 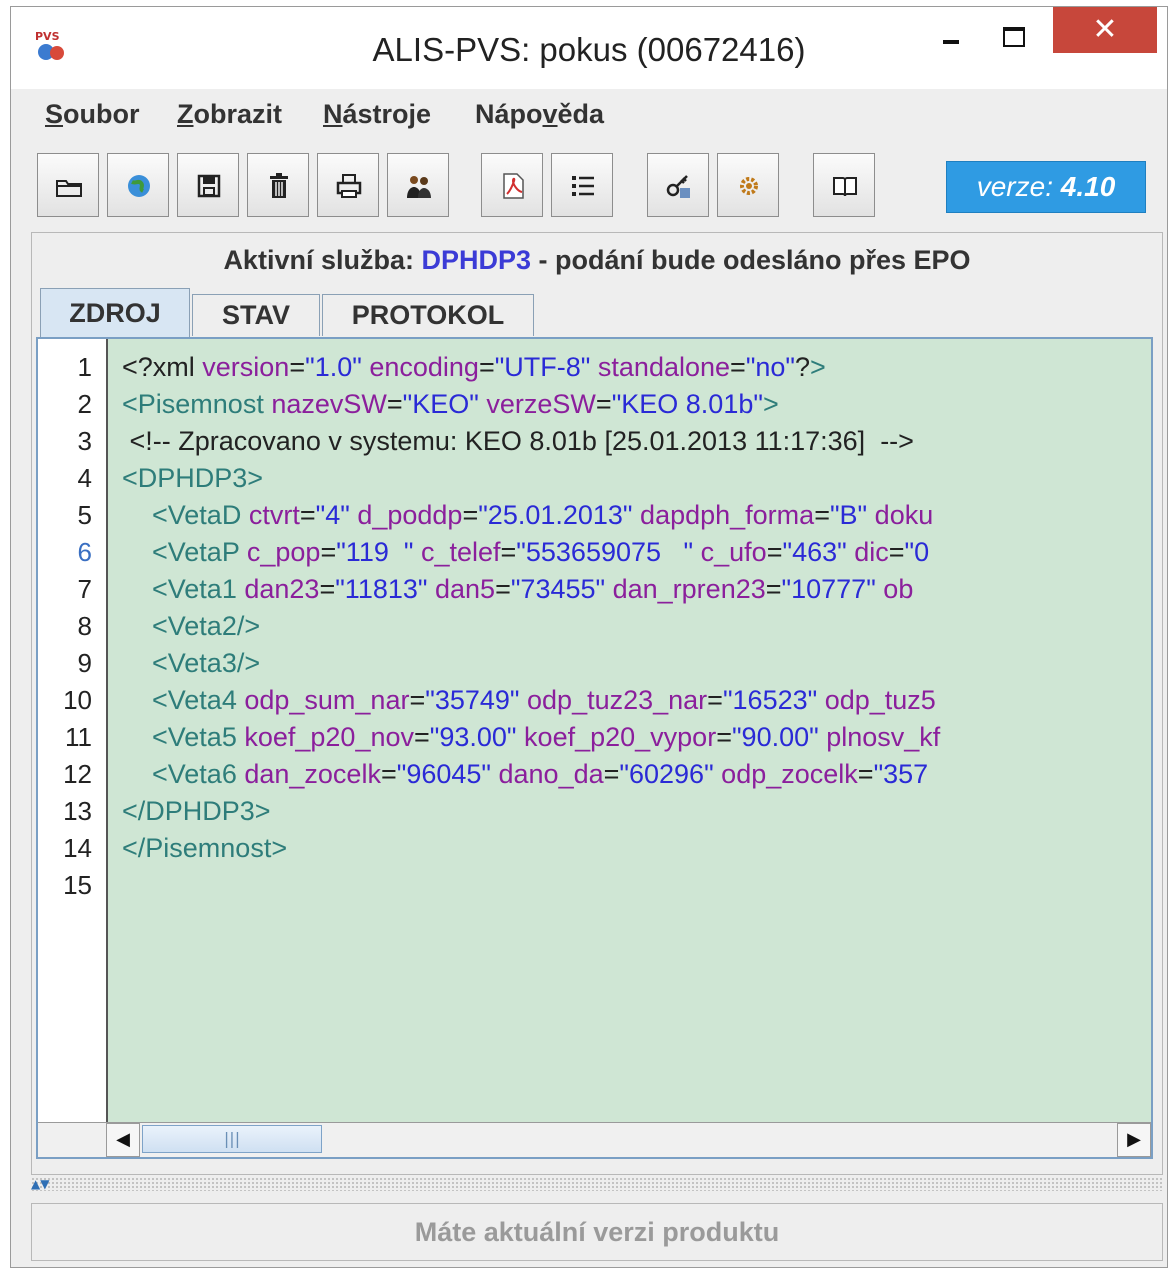 I want to click on line-number: 8, so click(x=84, y=626).